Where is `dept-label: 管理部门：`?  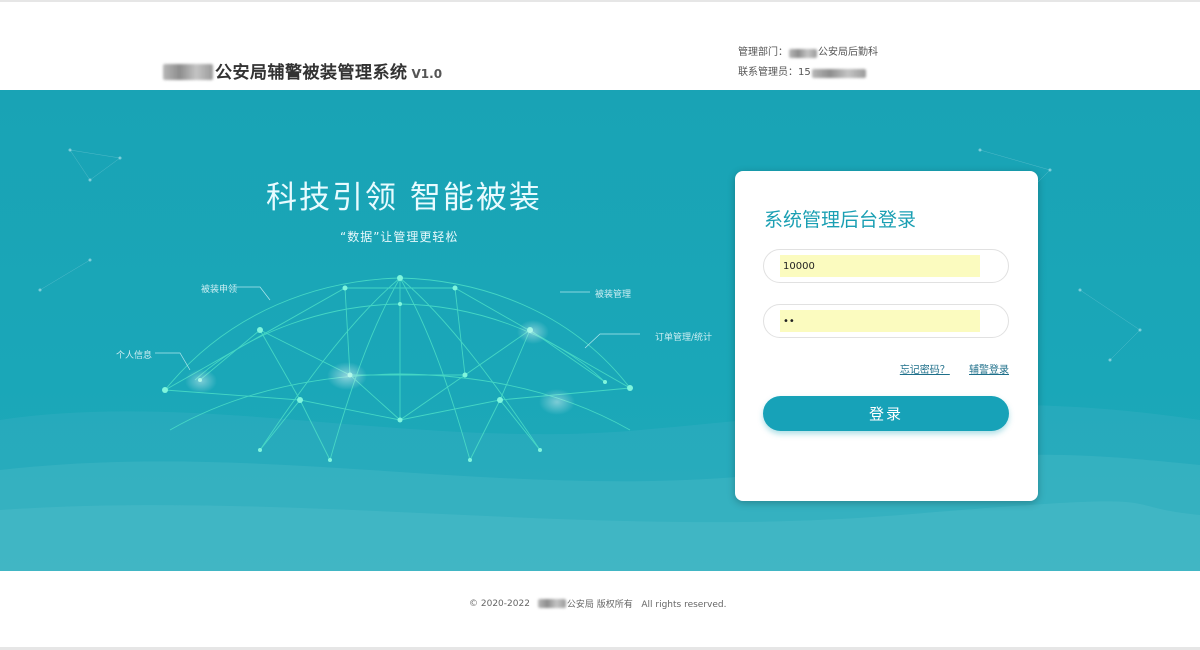 dept-label: 管理部门： is located at coordinates (763, 52).